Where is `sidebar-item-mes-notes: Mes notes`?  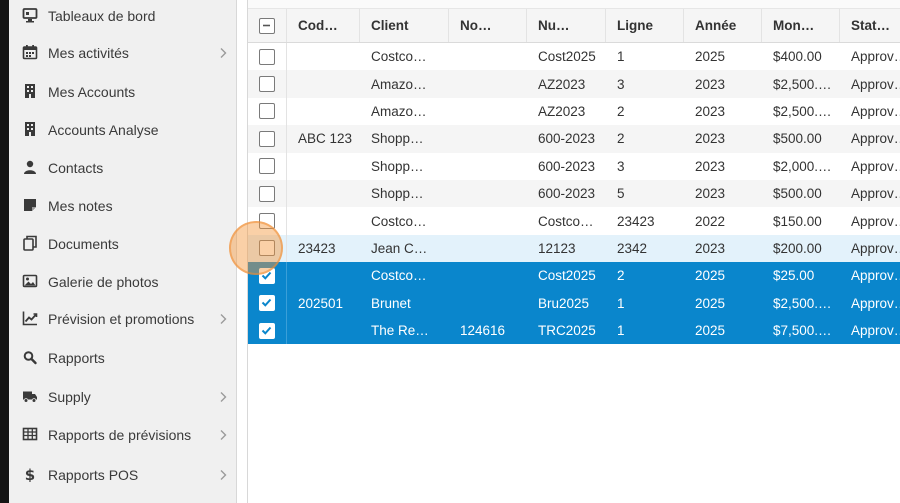 sidebar-item-mes-notes: Mes notes is located at coordinates (123, 206).